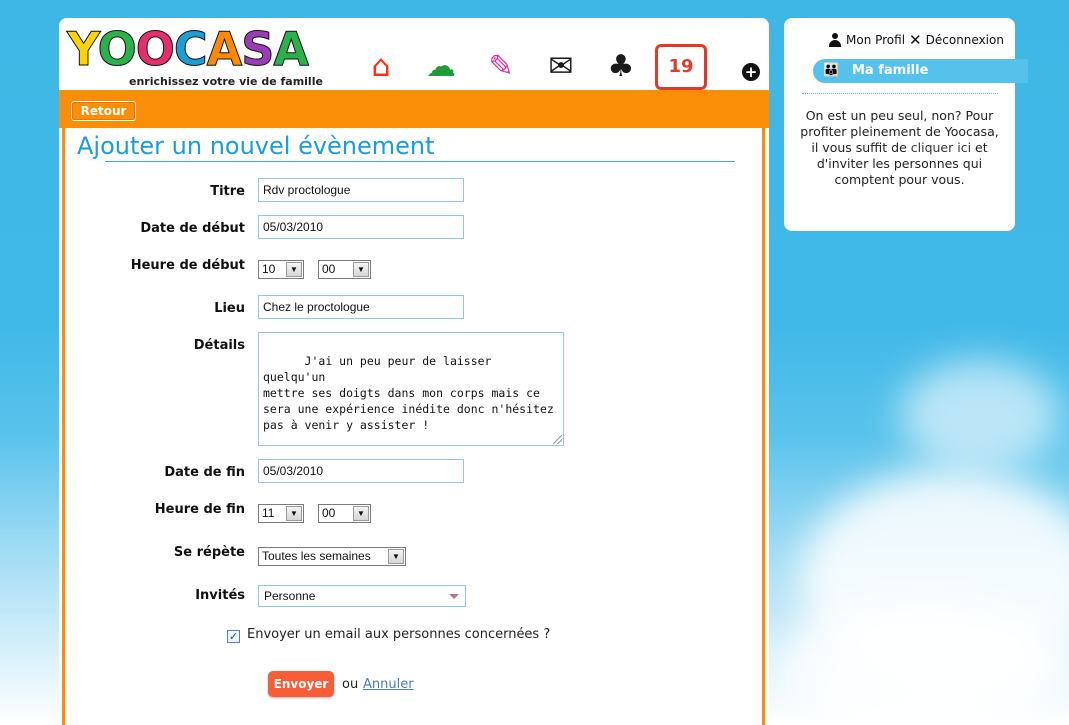 This screenshot has height=725, width=1069. I want to click on profile-link: Mon Profil, so click(875, 40).